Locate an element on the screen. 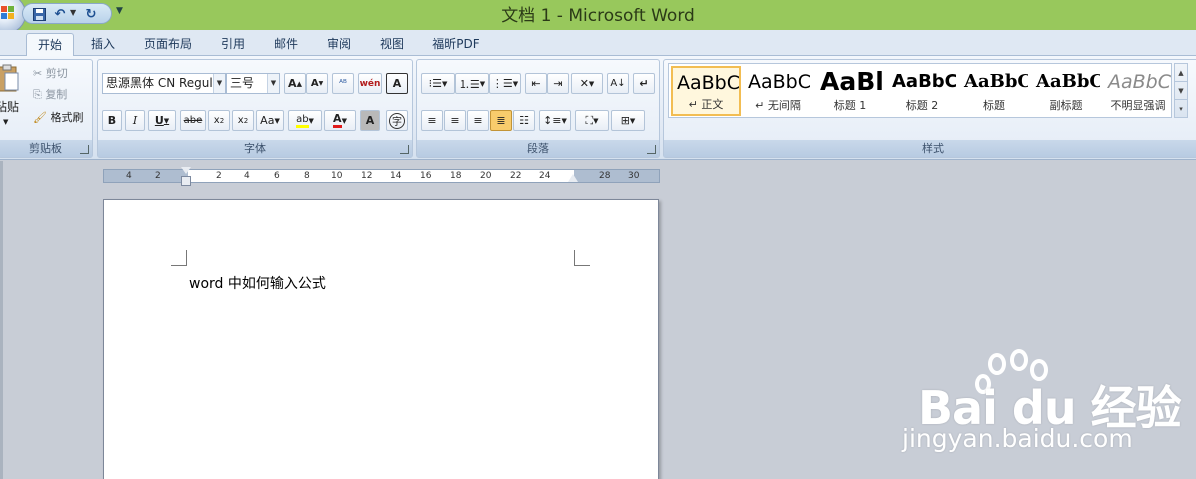 Image resolution: width=1196 pixels, height=479 pixels. clear-format-icon: ᴬᴮ is located at coordinates (343, 83).